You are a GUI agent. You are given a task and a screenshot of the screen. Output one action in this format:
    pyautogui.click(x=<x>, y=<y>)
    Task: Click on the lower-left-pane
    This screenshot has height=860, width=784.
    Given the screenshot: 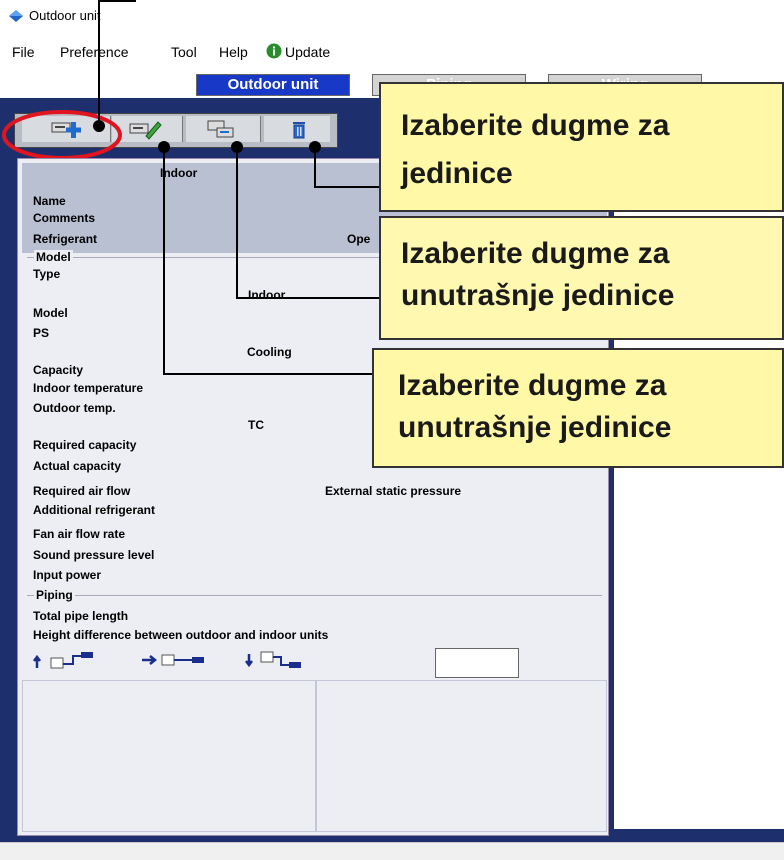 What is the action you would take?
    pyautogui.click(x=169, y=756)
    